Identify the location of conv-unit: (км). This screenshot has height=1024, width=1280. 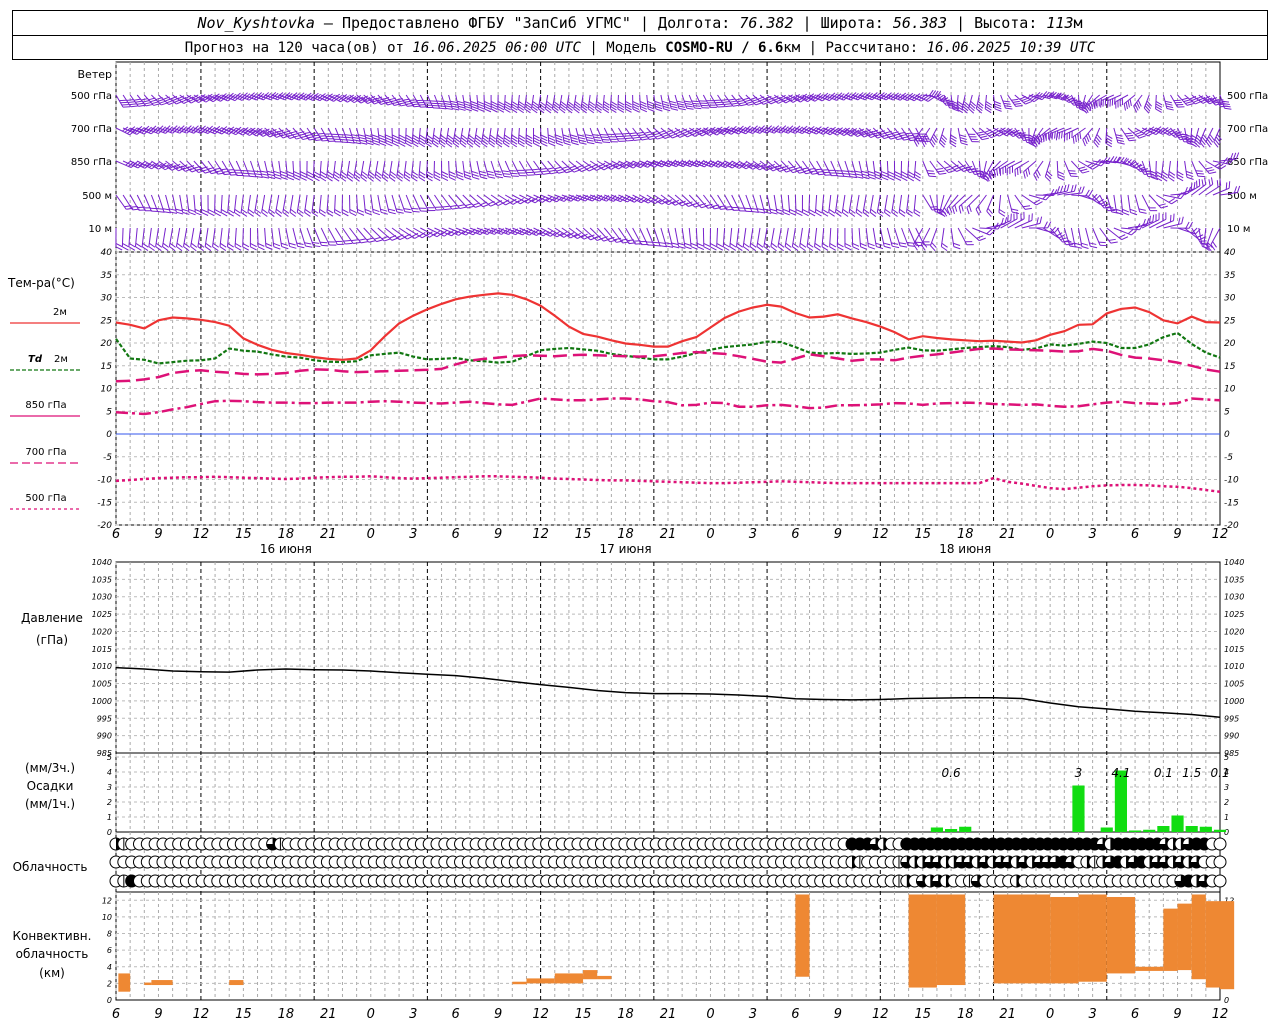
(52, 973).